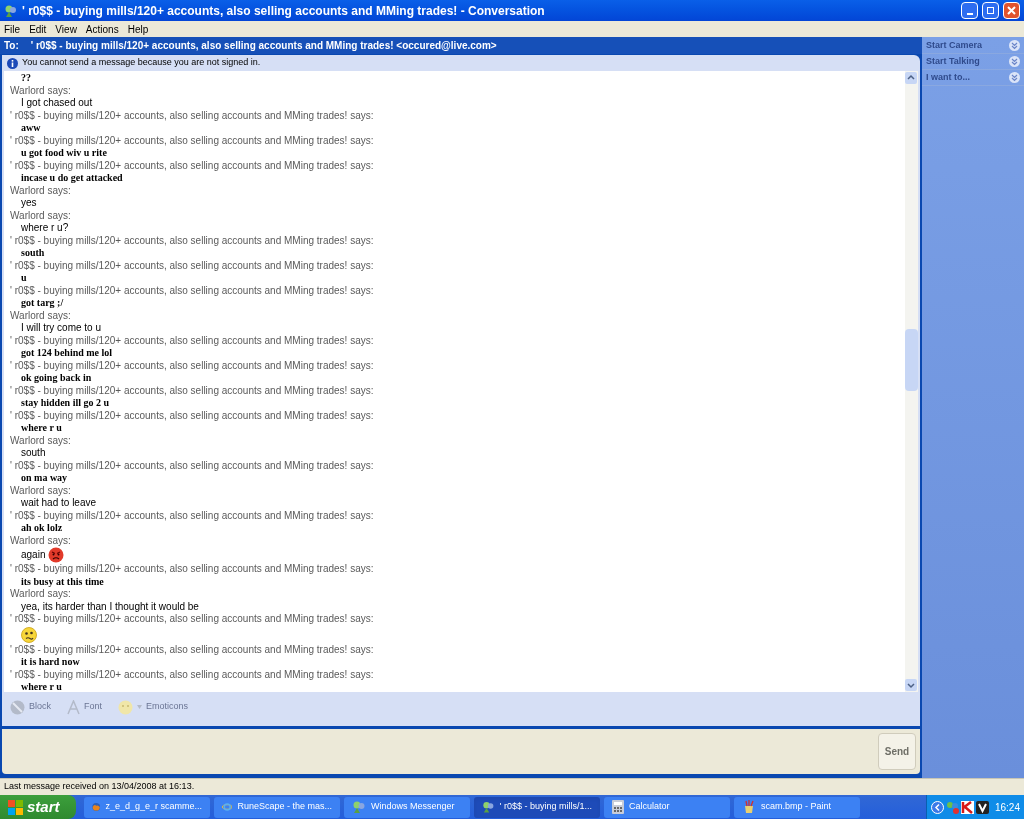  Describe the element at coordinates (59, 503) in the screenshot. I see `message-text: wait had to leave` at that location.